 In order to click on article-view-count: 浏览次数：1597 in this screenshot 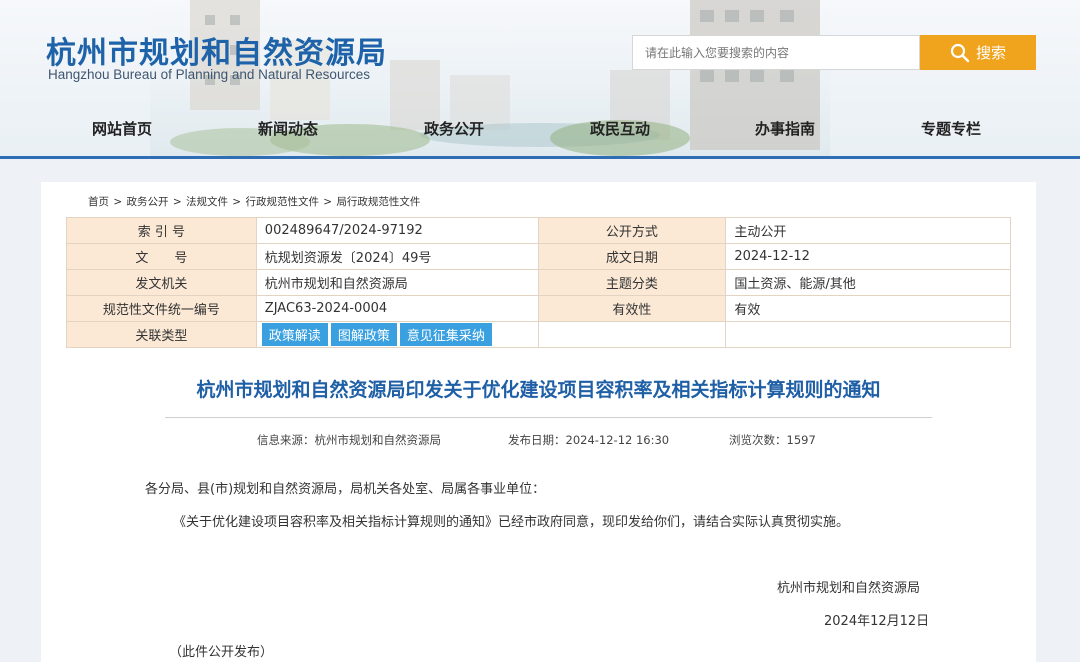, I will do `click(772, 440)`.